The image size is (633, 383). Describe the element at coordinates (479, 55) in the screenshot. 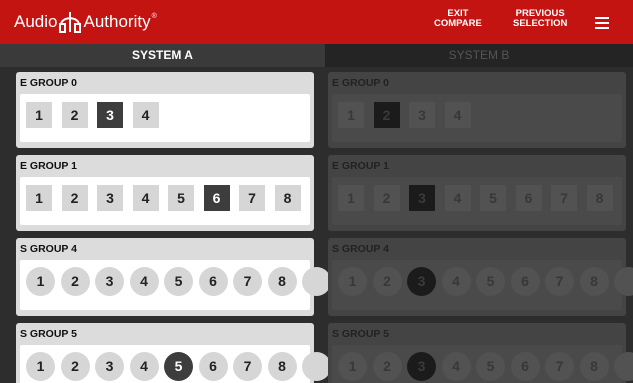

I see `tab-system-b: SYSTEM B` at that location.